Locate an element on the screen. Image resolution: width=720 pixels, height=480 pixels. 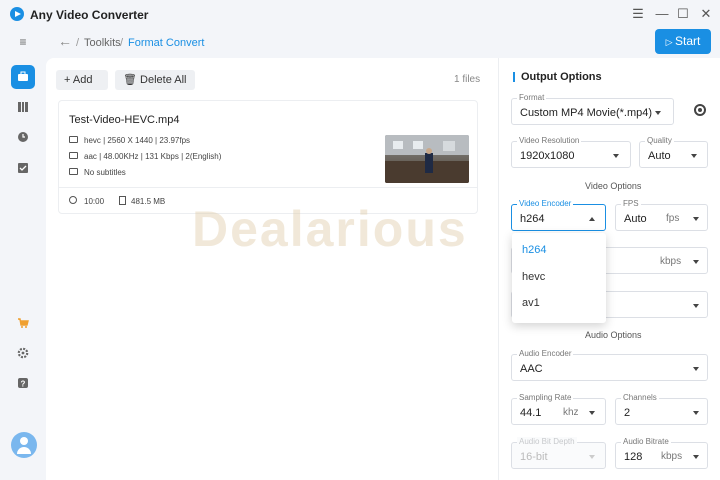
plus-icon: + is located at coordinates (68, 80).